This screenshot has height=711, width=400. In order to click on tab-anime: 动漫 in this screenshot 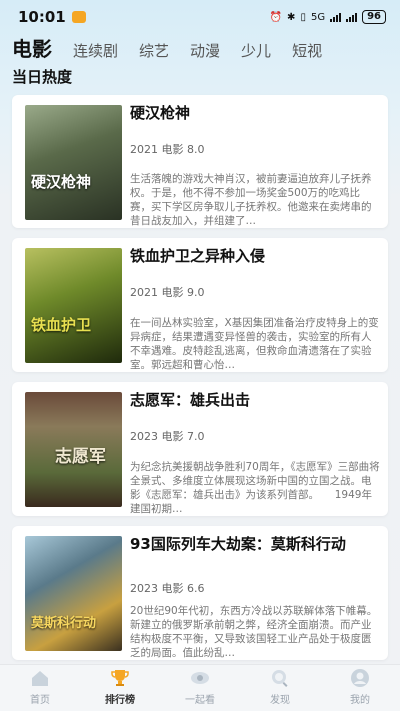, I will do `click(205, 51)`.